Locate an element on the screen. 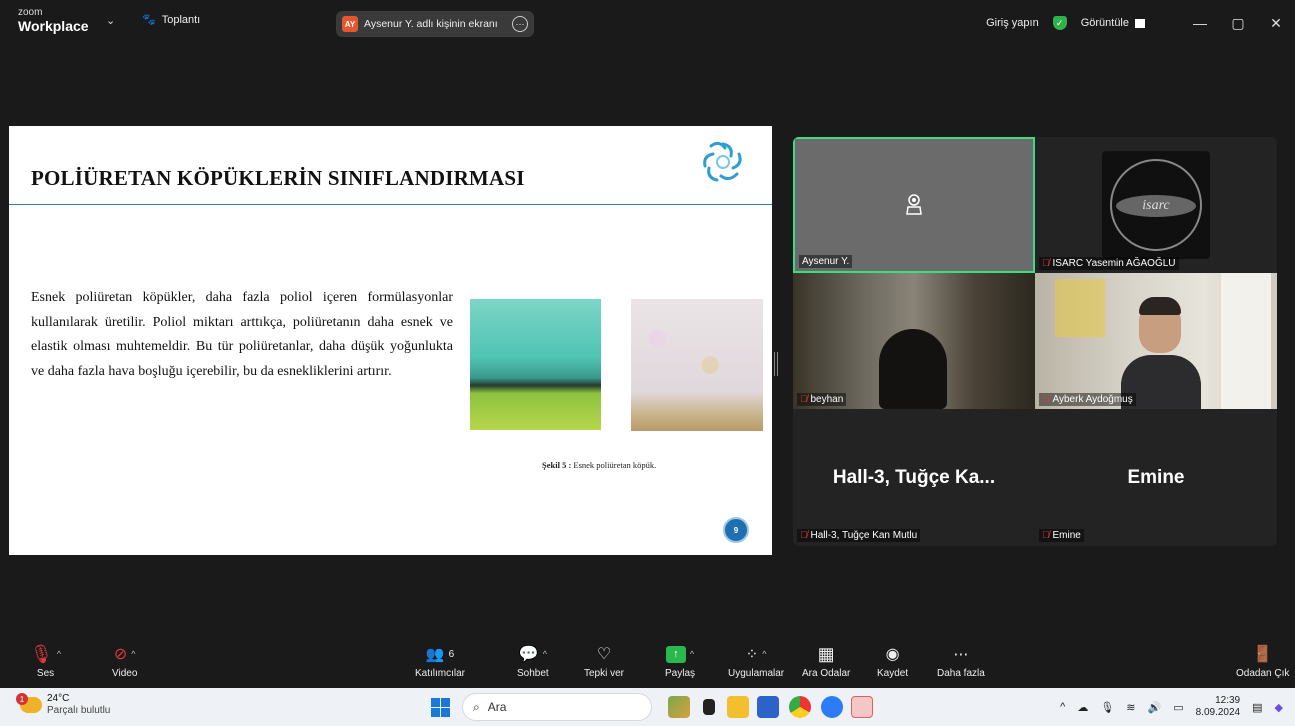  participant-name: Aysenur Y. is located at coordinates (826, 261).